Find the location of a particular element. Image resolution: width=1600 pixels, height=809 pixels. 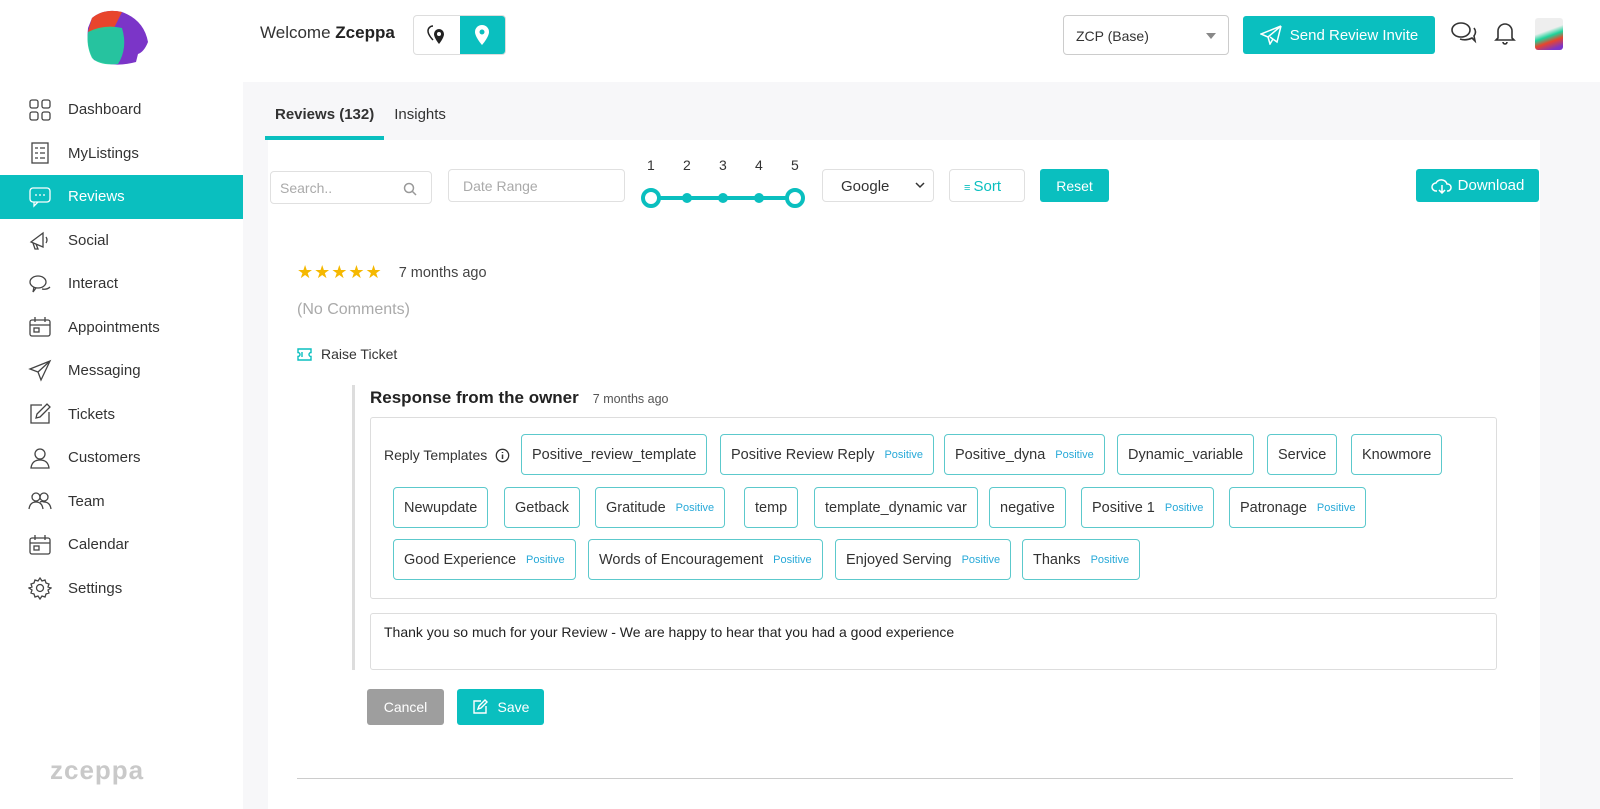

reply-template-chip: Thanks Positive is located at coordinates (1081, 559).